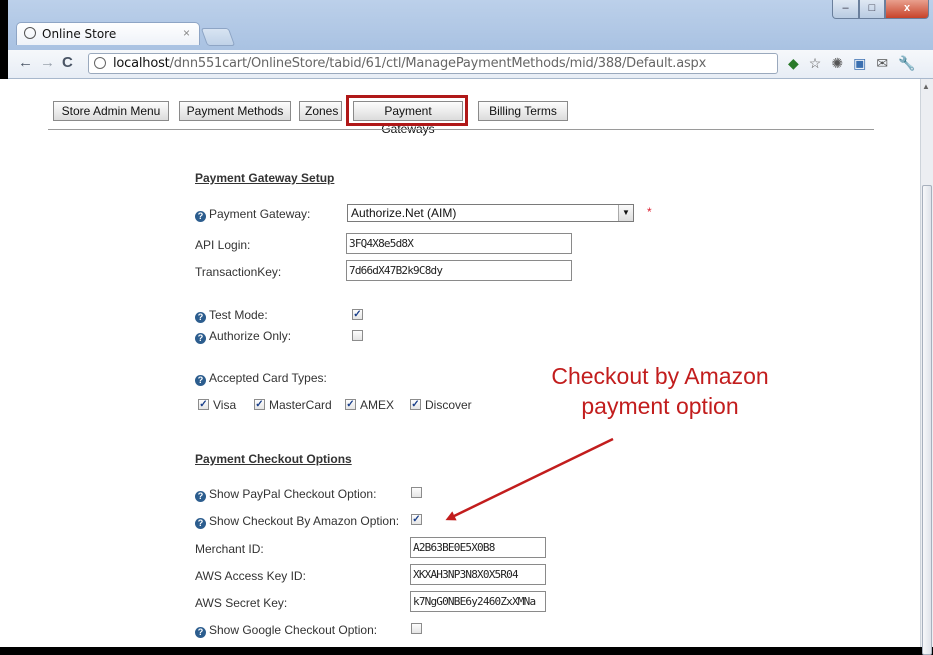 This screenshot has height=655, width=933. What do you see at coordinates (906, 63) in the screenshot?
I see `wrench-icon: 🔧` at bounding box center [906, 63].